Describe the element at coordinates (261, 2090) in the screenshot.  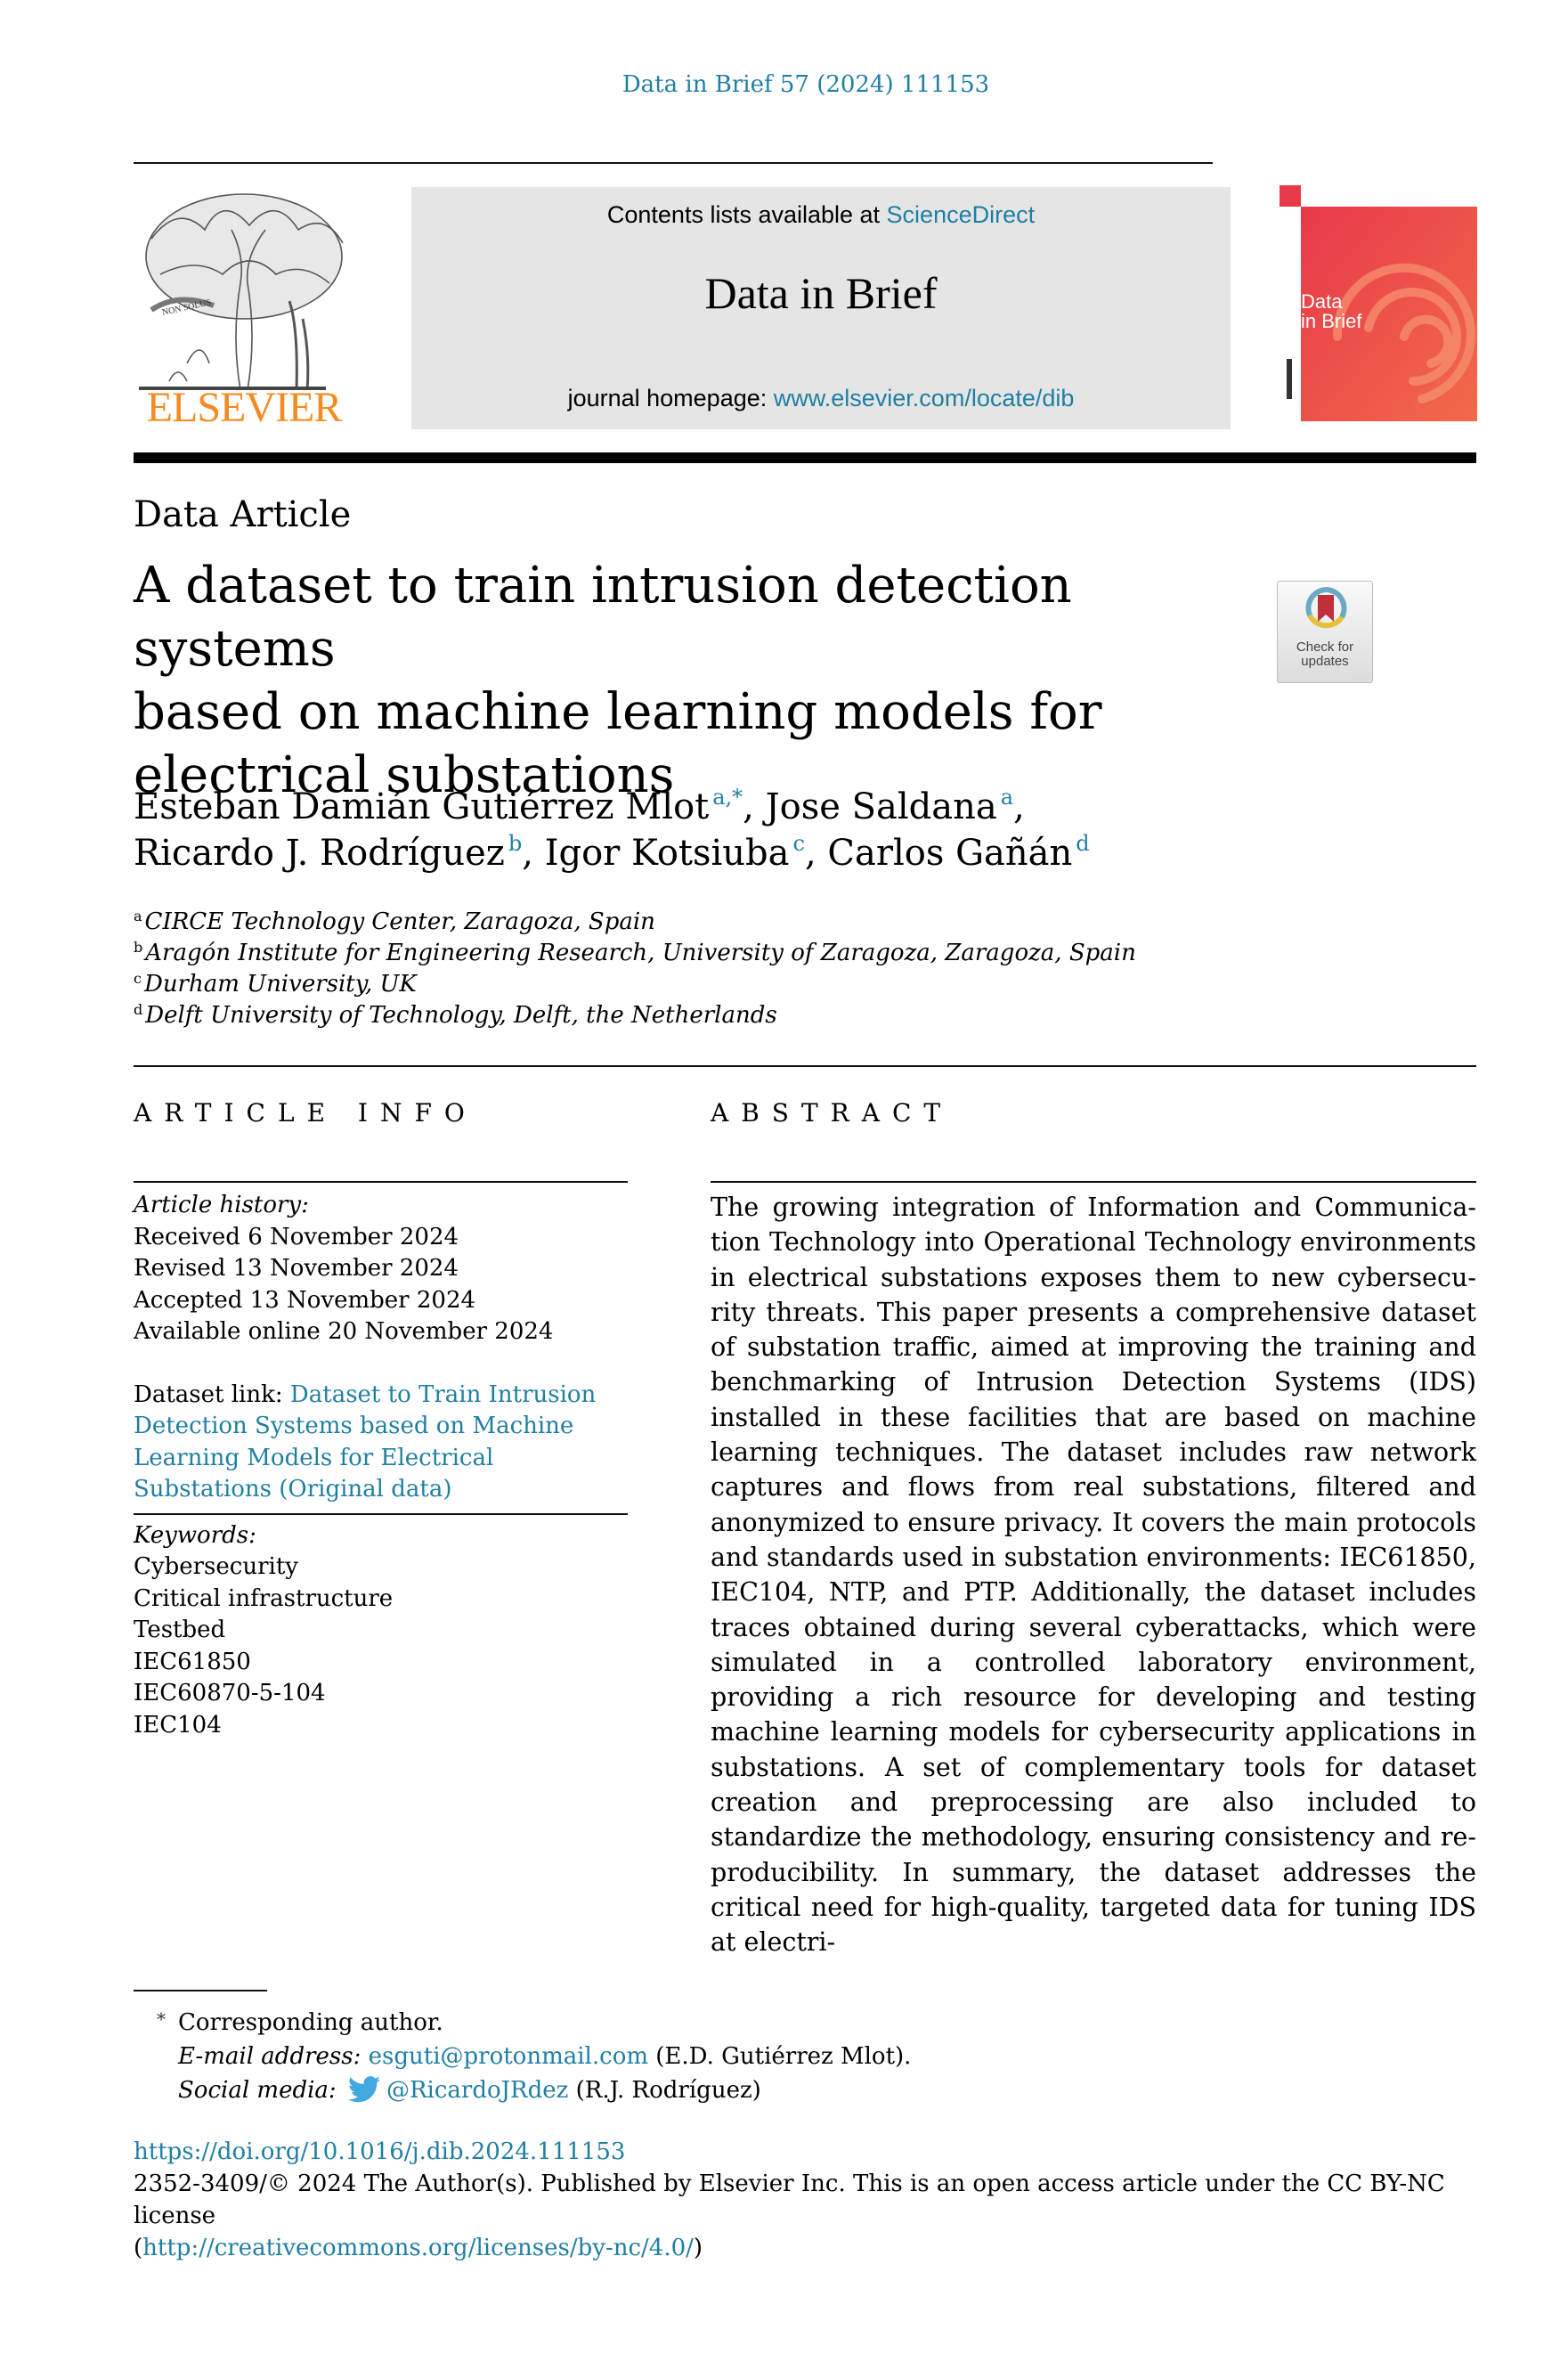
I see `social-label: Social media:` at that location.